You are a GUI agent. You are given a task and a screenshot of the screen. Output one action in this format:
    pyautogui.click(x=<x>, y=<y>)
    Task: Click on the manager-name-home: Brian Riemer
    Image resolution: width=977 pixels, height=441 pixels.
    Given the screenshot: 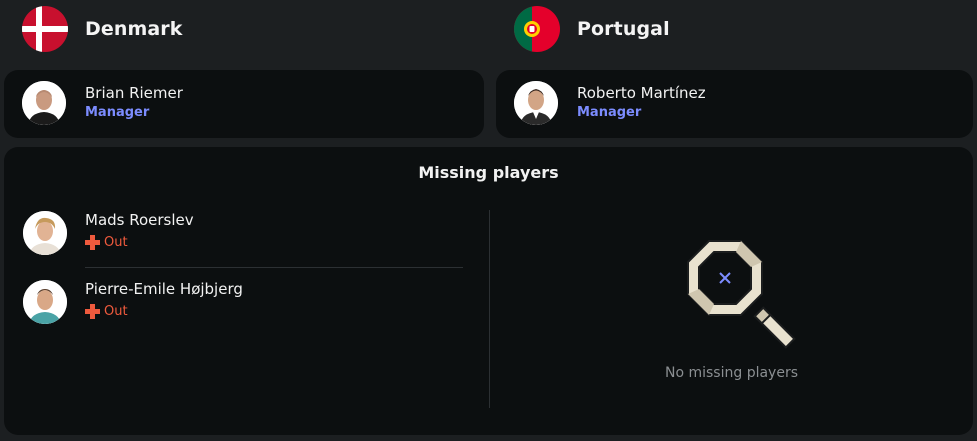 What is the action you would take?
    pyautogui.click(x=134, y=93)
    